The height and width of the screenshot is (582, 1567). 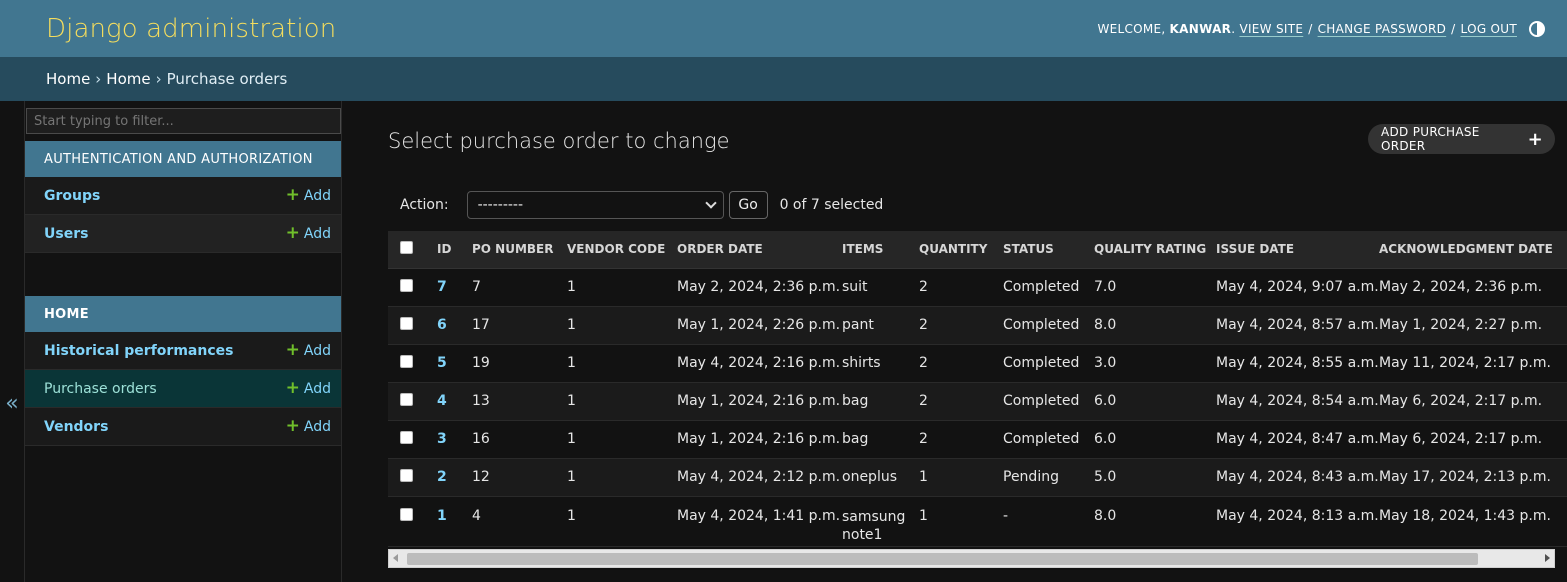 What do you see at coordinates (72, 196) in the screenshot?
I see `sidebar-item-label: Groups` at bounding box center [72, 196].